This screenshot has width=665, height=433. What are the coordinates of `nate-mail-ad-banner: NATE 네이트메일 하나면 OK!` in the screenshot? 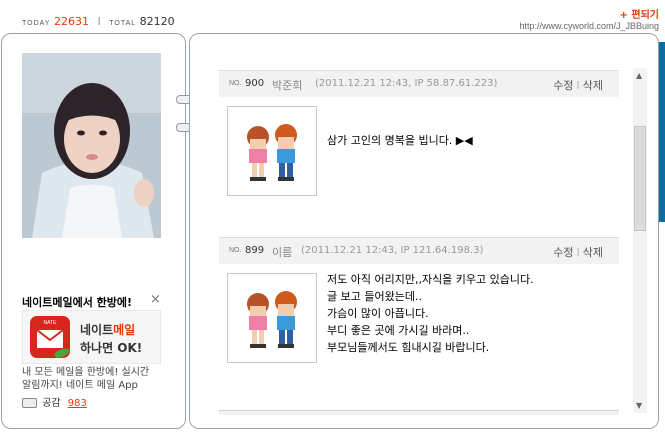 It's located at (91, 337).